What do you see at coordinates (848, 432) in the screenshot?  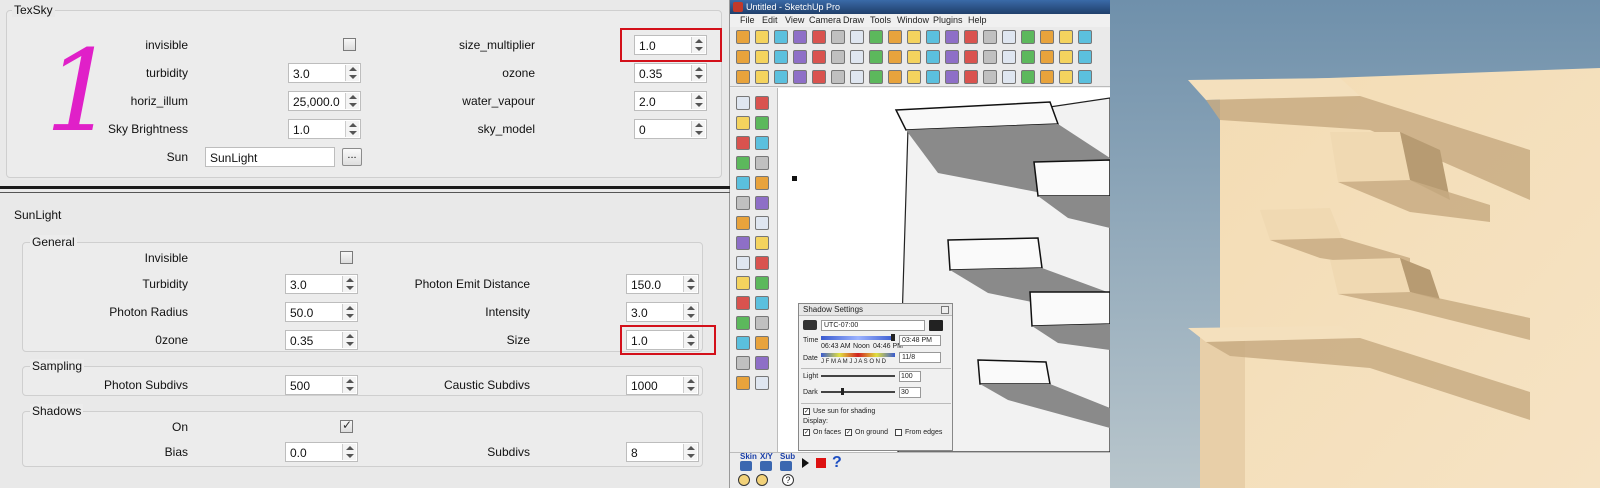 I see `on-ground-checkbox: ✓` at bounding box center [848, 432].